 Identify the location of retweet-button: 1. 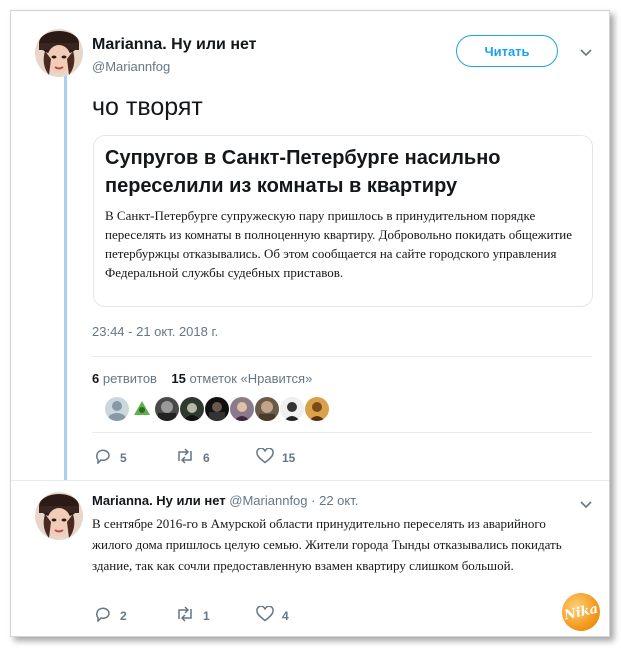
(192, 615).